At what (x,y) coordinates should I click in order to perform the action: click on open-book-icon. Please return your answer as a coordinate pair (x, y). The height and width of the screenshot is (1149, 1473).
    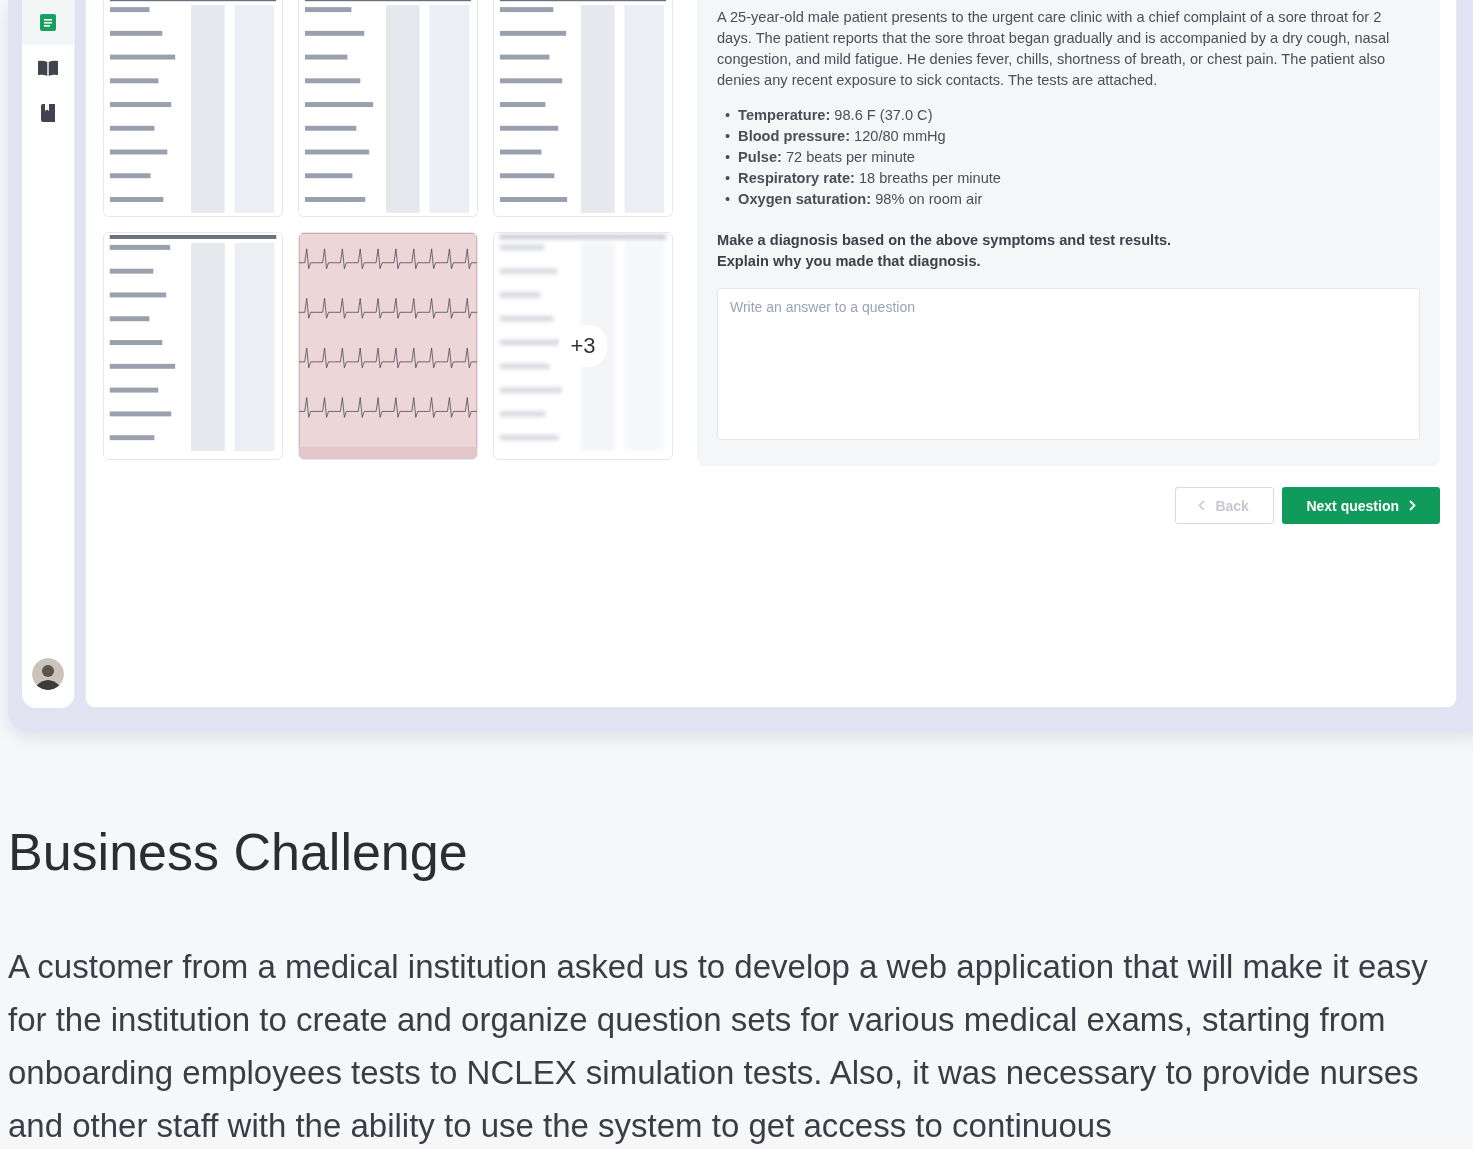
    Looking at the image, I should click on (48, 67).